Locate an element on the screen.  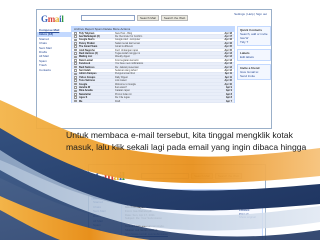
side-box-link: Tidy T is located at coordinates (254, 42).